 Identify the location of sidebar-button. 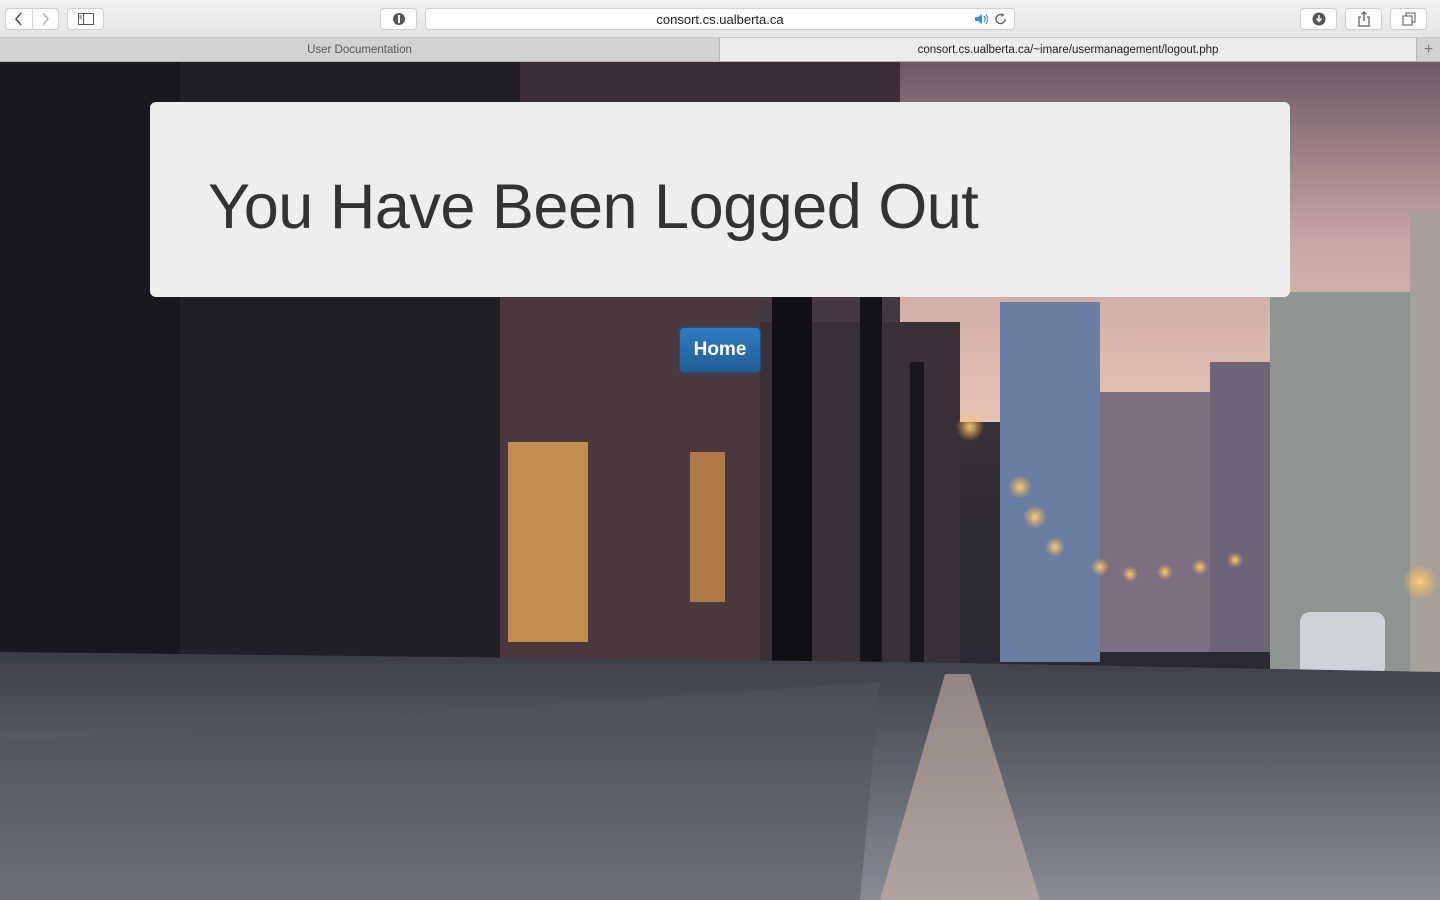
(85, 19).